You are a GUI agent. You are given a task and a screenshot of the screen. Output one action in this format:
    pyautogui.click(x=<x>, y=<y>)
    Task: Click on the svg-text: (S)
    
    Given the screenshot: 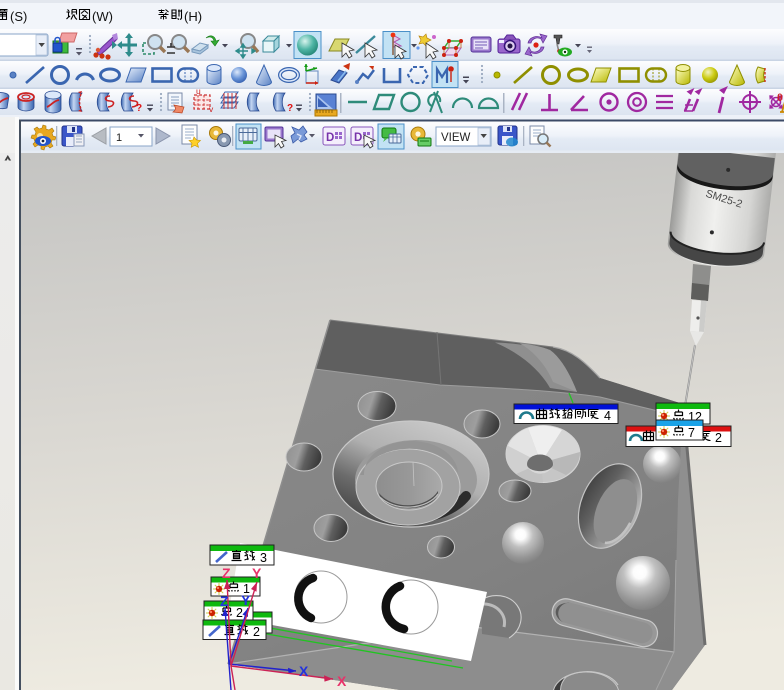 What is the action you would take?
    pyautogui.click(x=18, y=16)
    